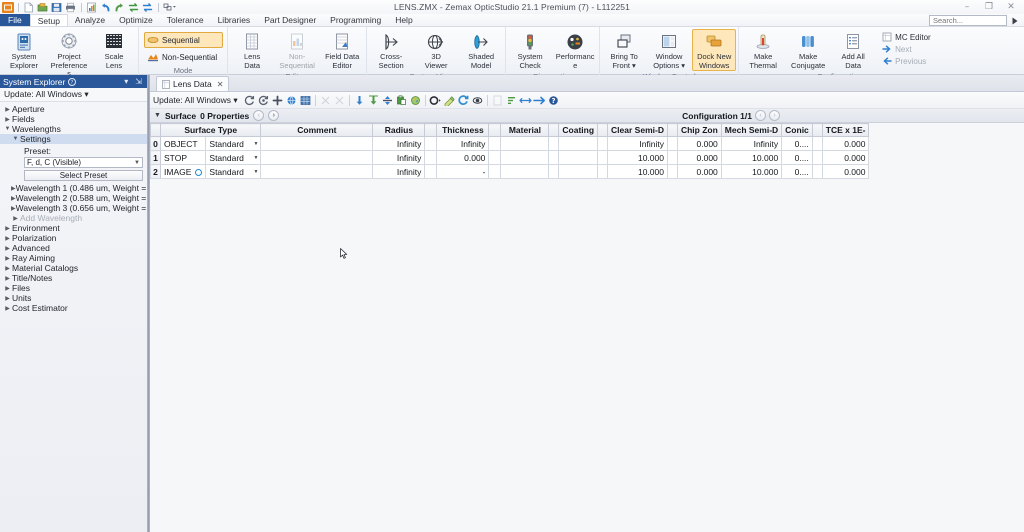  I want to click on bring-to-front-button: Bring To Front ▾, so click(624, 50).